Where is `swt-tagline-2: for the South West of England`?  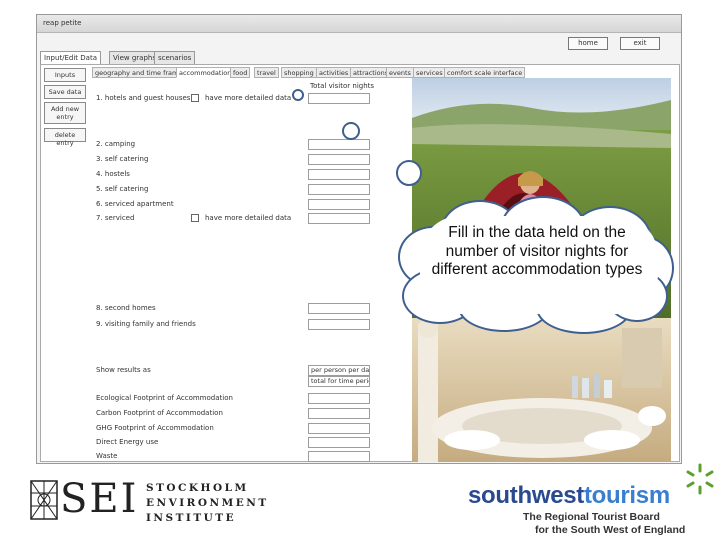
swt-tagline-2: for the South West of England is located at coordinates (610, 530).